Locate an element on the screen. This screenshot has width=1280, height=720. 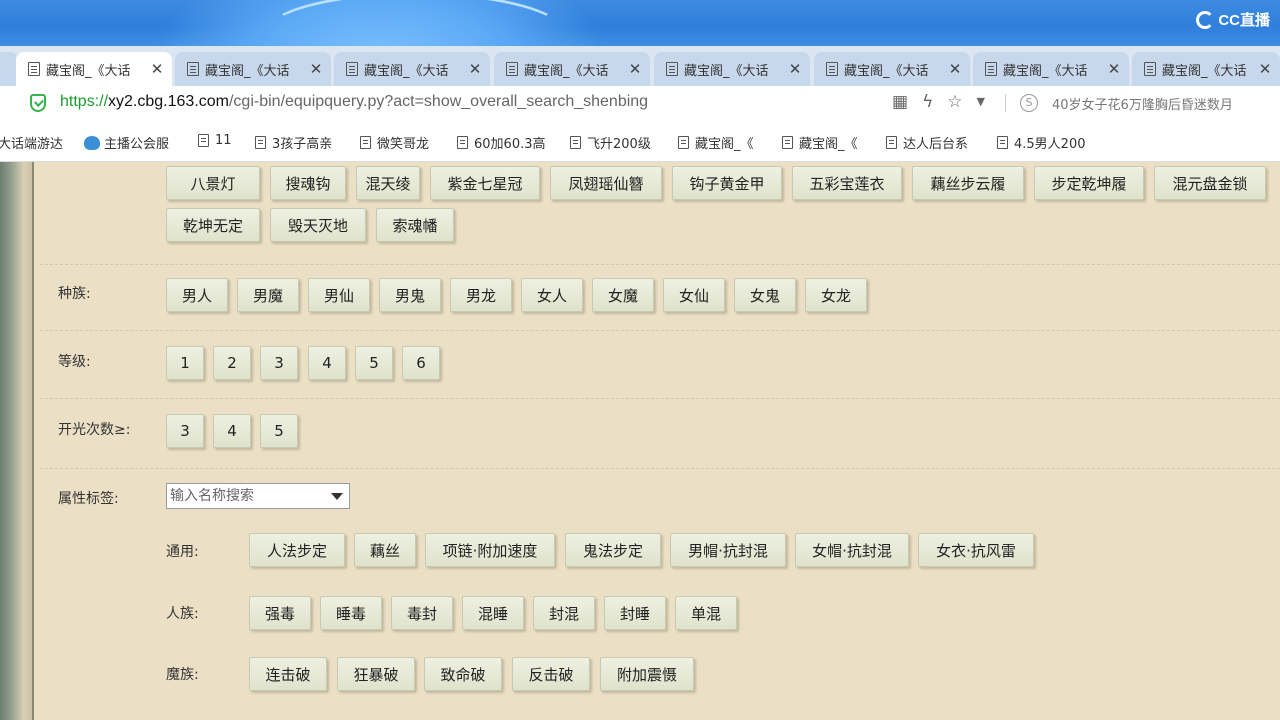
tab-2: 藏宝阁_《大话 ✕ is located at coordinates (253, 69).